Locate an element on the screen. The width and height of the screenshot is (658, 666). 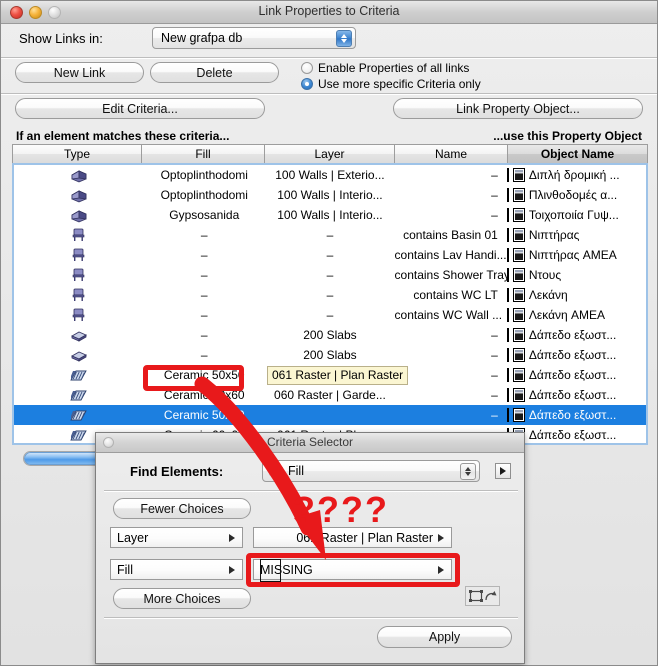
radio-use-specific-criteria: Use more specific Criteria only is located at coordinates (391, 84).